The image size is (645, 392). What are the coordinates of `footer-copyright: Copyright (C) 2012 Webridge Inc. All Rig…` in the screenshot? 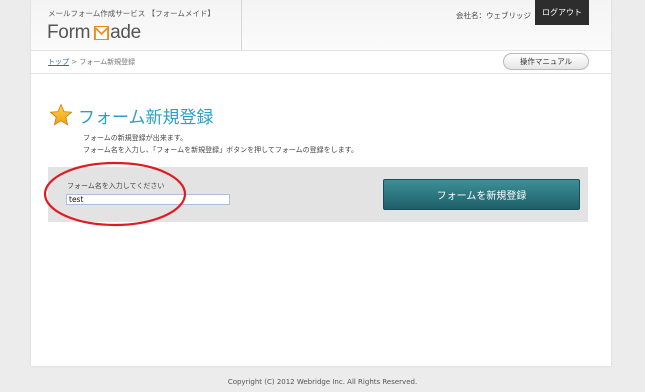 It's located at (322, 382).